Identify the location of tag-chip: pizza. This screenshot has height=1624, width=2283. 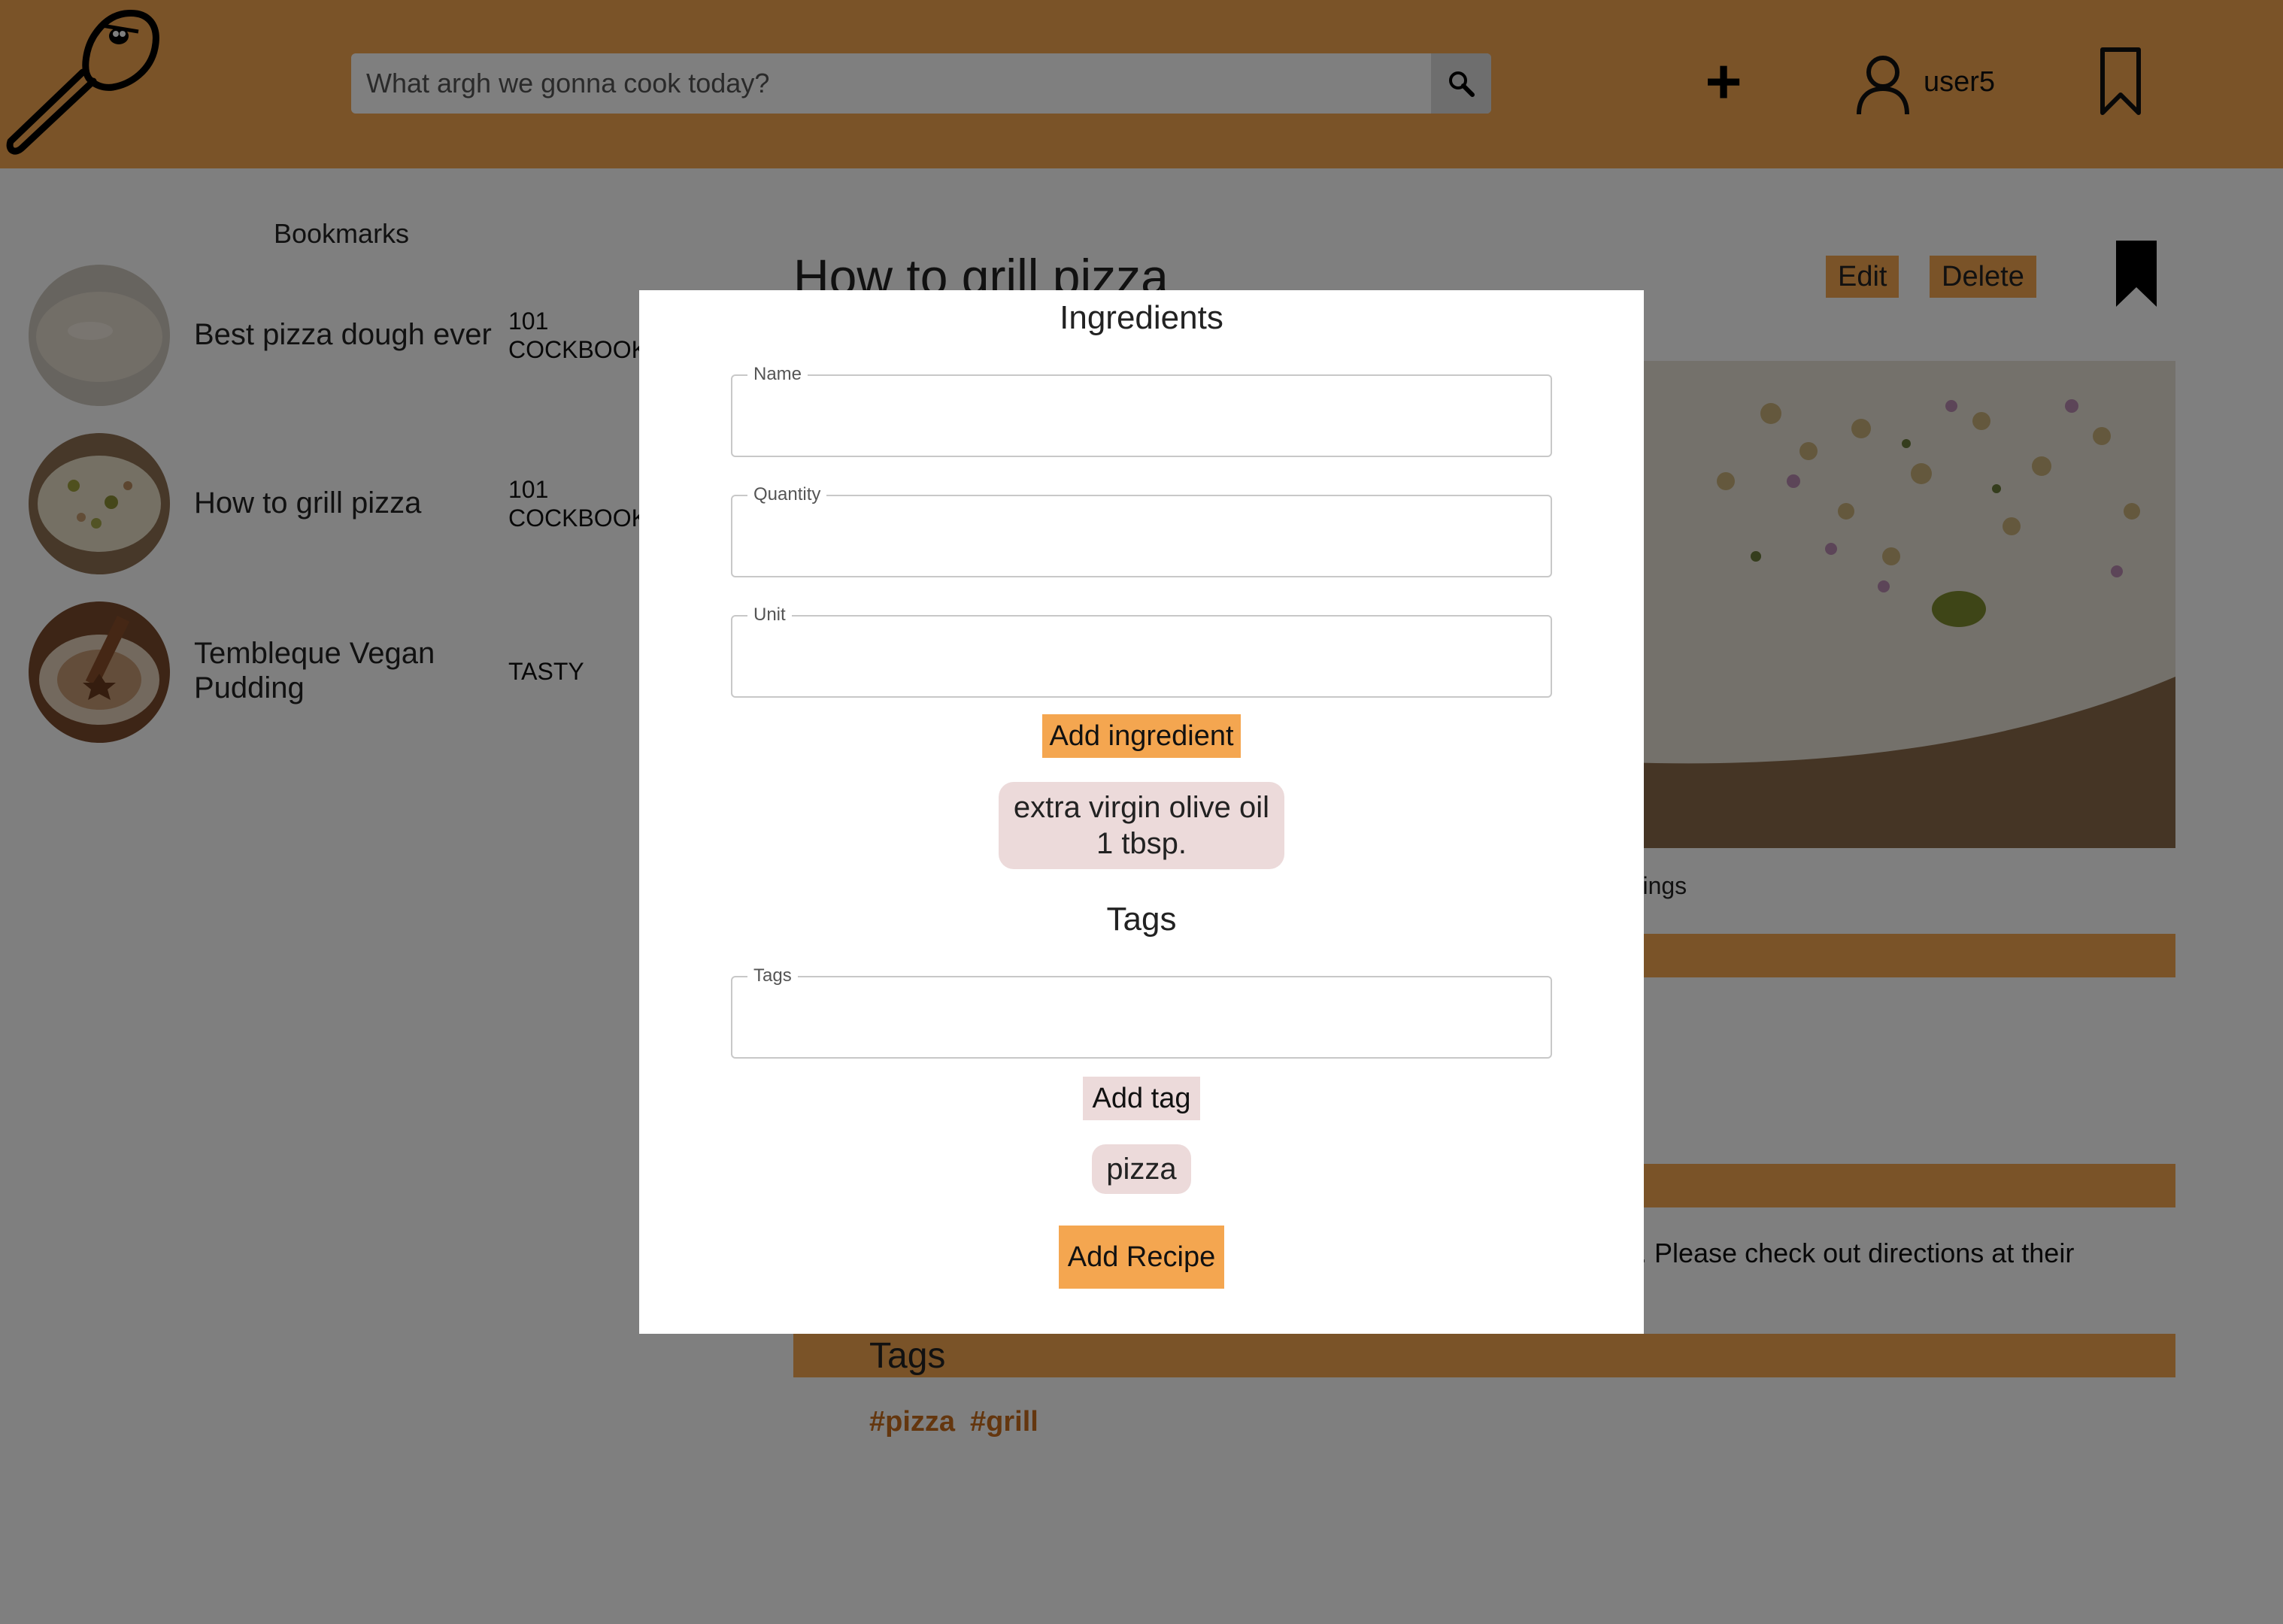
(1141, 1169).